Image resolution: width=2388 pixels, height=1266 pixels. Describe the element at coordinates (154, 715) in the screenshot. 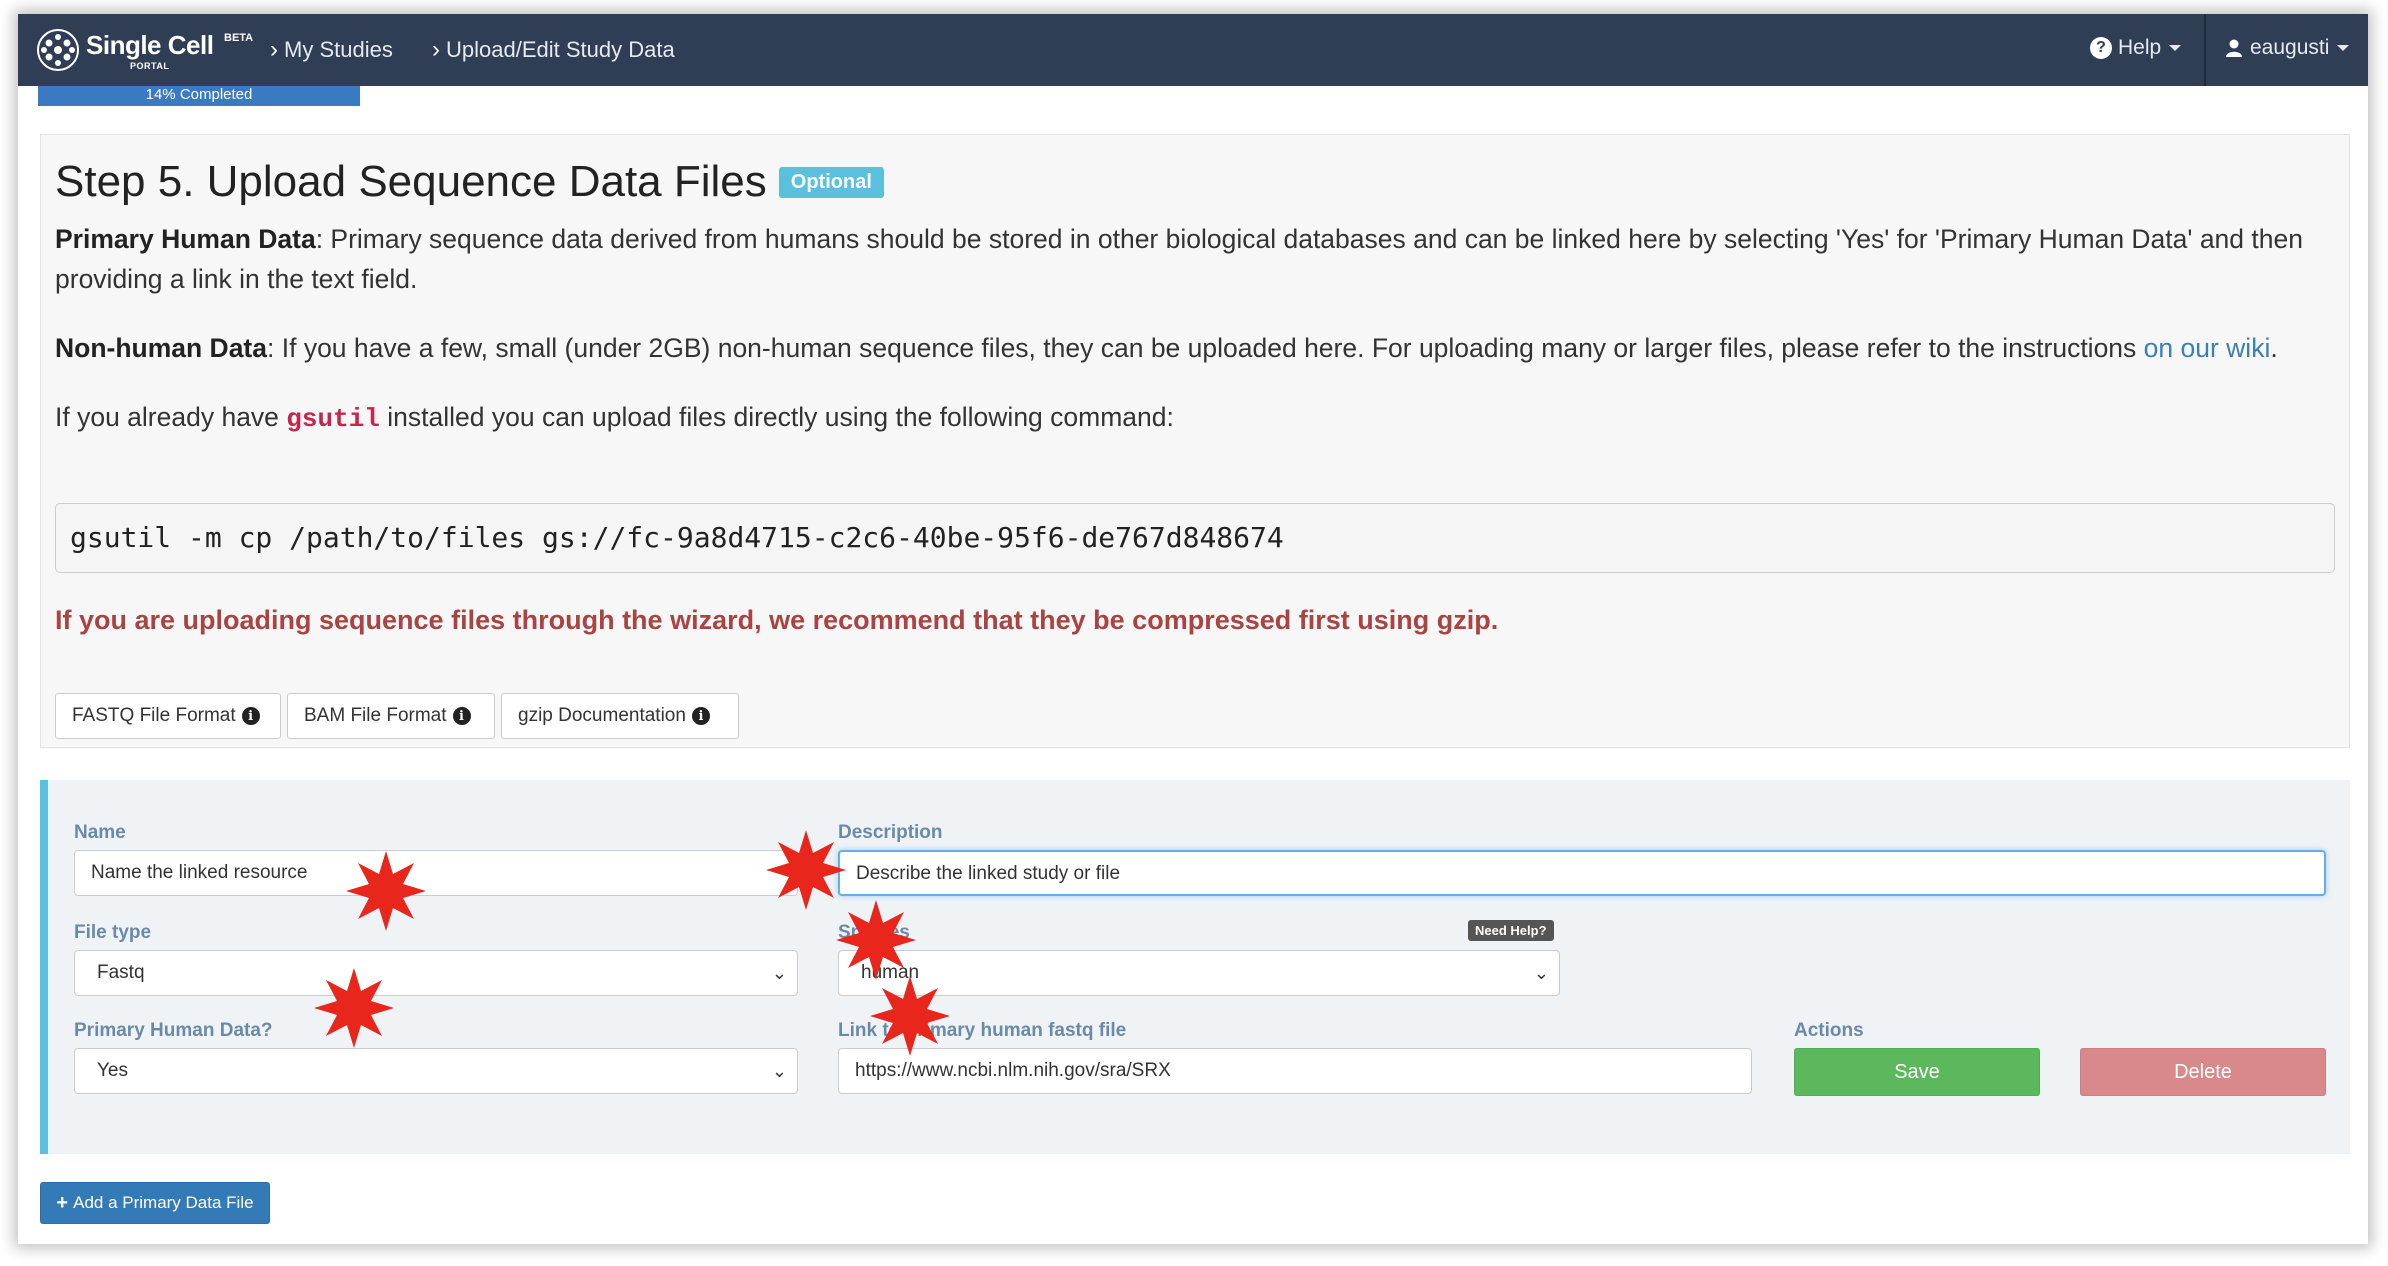

I see `fastq-format-label: FASTQ File Format` at that location.